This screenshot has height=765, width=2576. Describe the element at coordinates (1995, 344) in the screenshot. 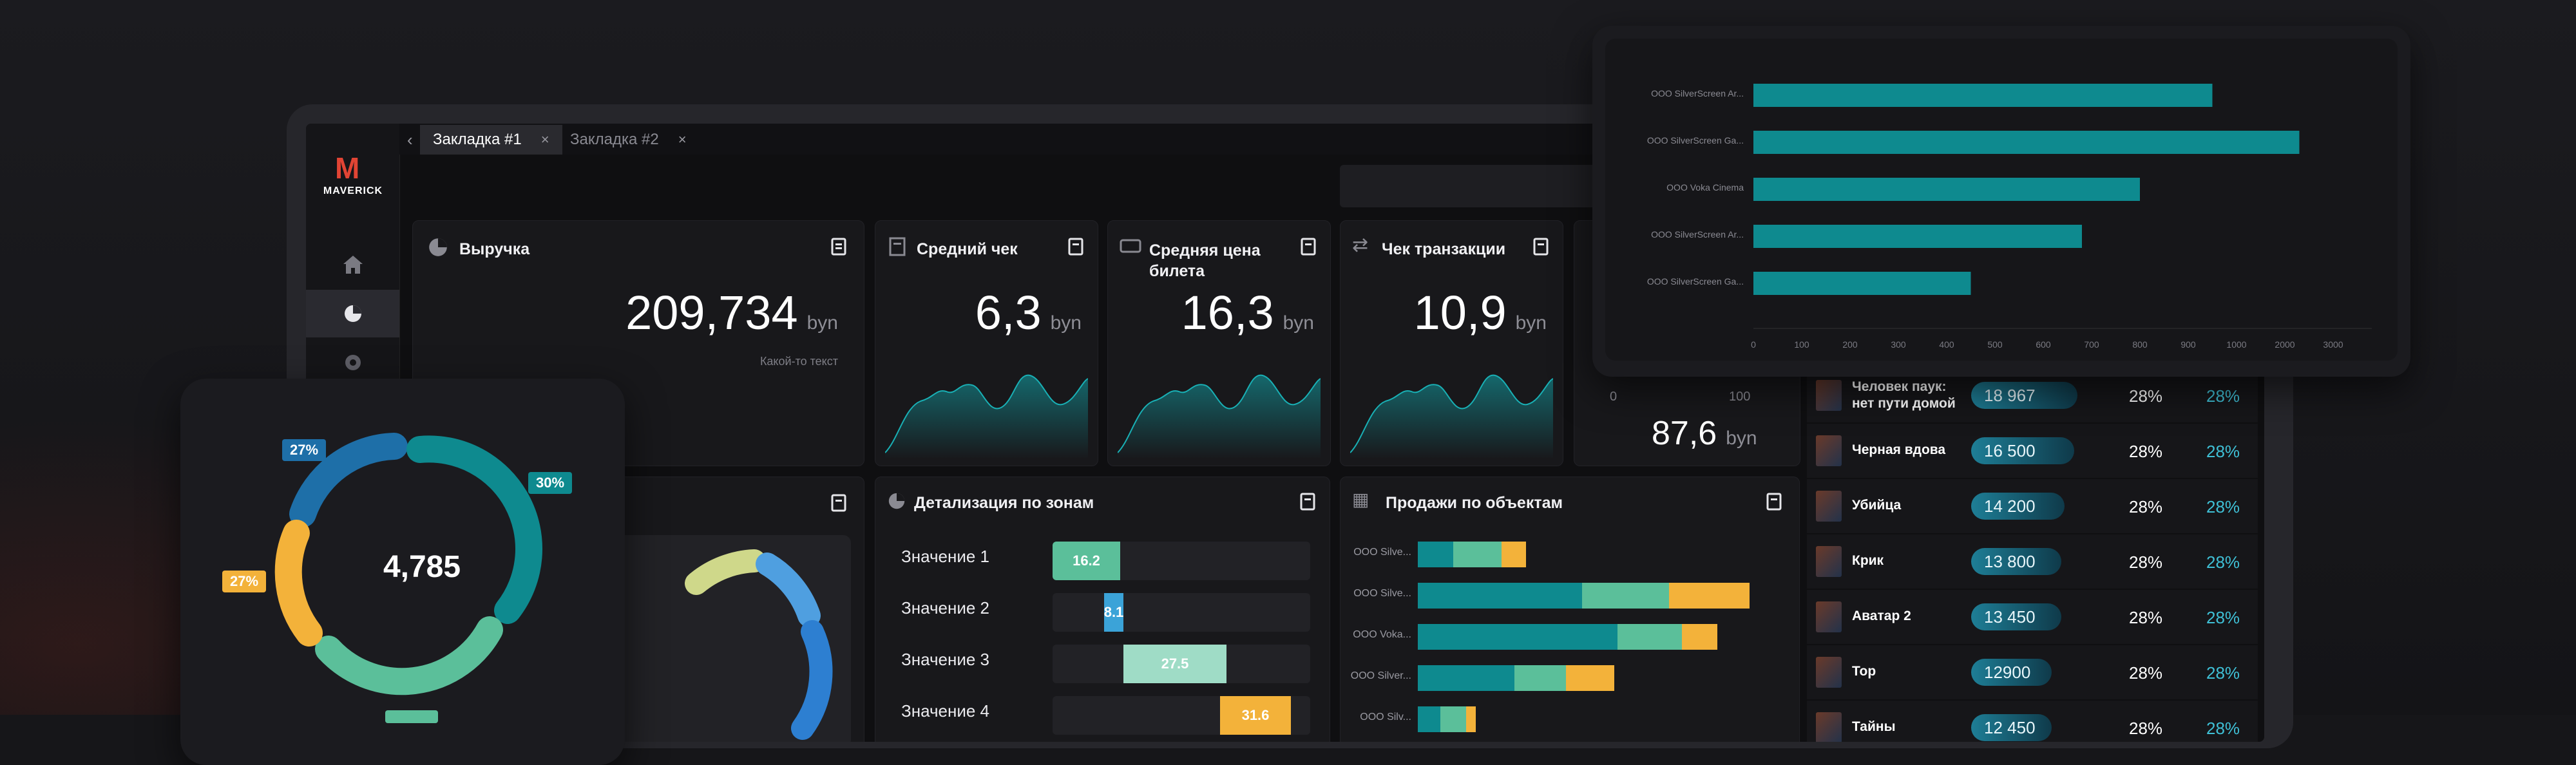

I see `x-tick-label: 500` at that location.